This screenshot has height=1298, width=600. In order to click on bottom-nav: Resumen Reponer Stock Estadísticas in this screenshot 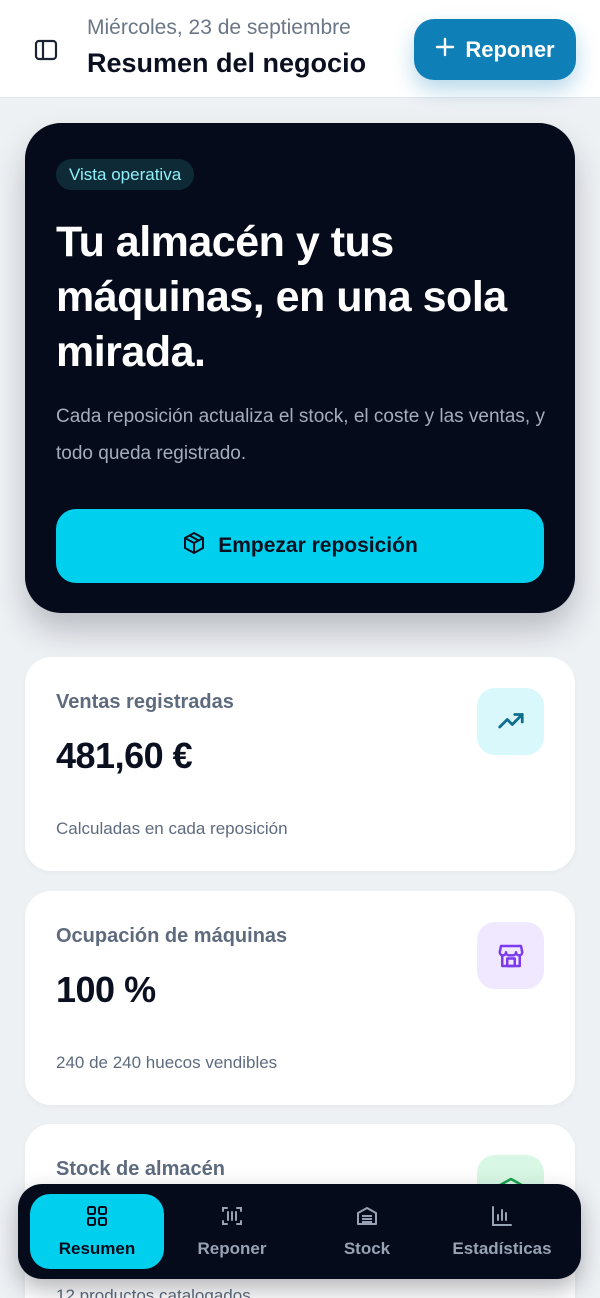, I will do `click(299, 1231)`.